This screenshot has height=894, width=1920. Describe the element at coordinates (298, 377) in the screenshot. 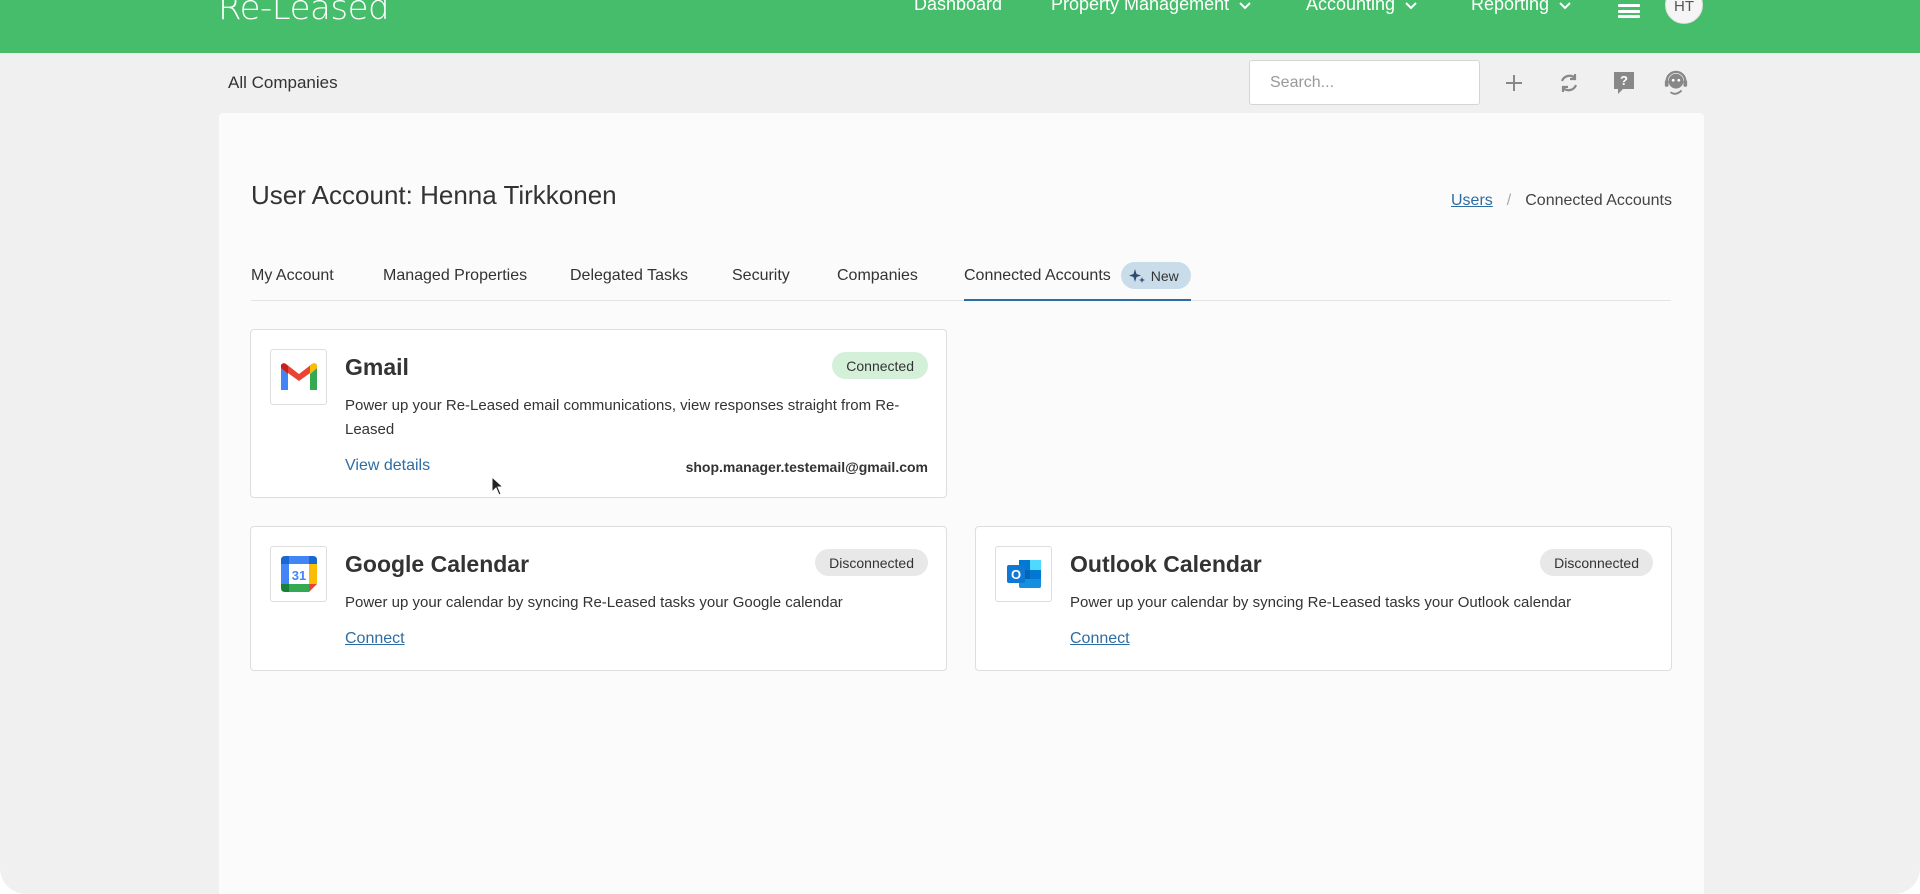

I see `gmail-icon` at that location.